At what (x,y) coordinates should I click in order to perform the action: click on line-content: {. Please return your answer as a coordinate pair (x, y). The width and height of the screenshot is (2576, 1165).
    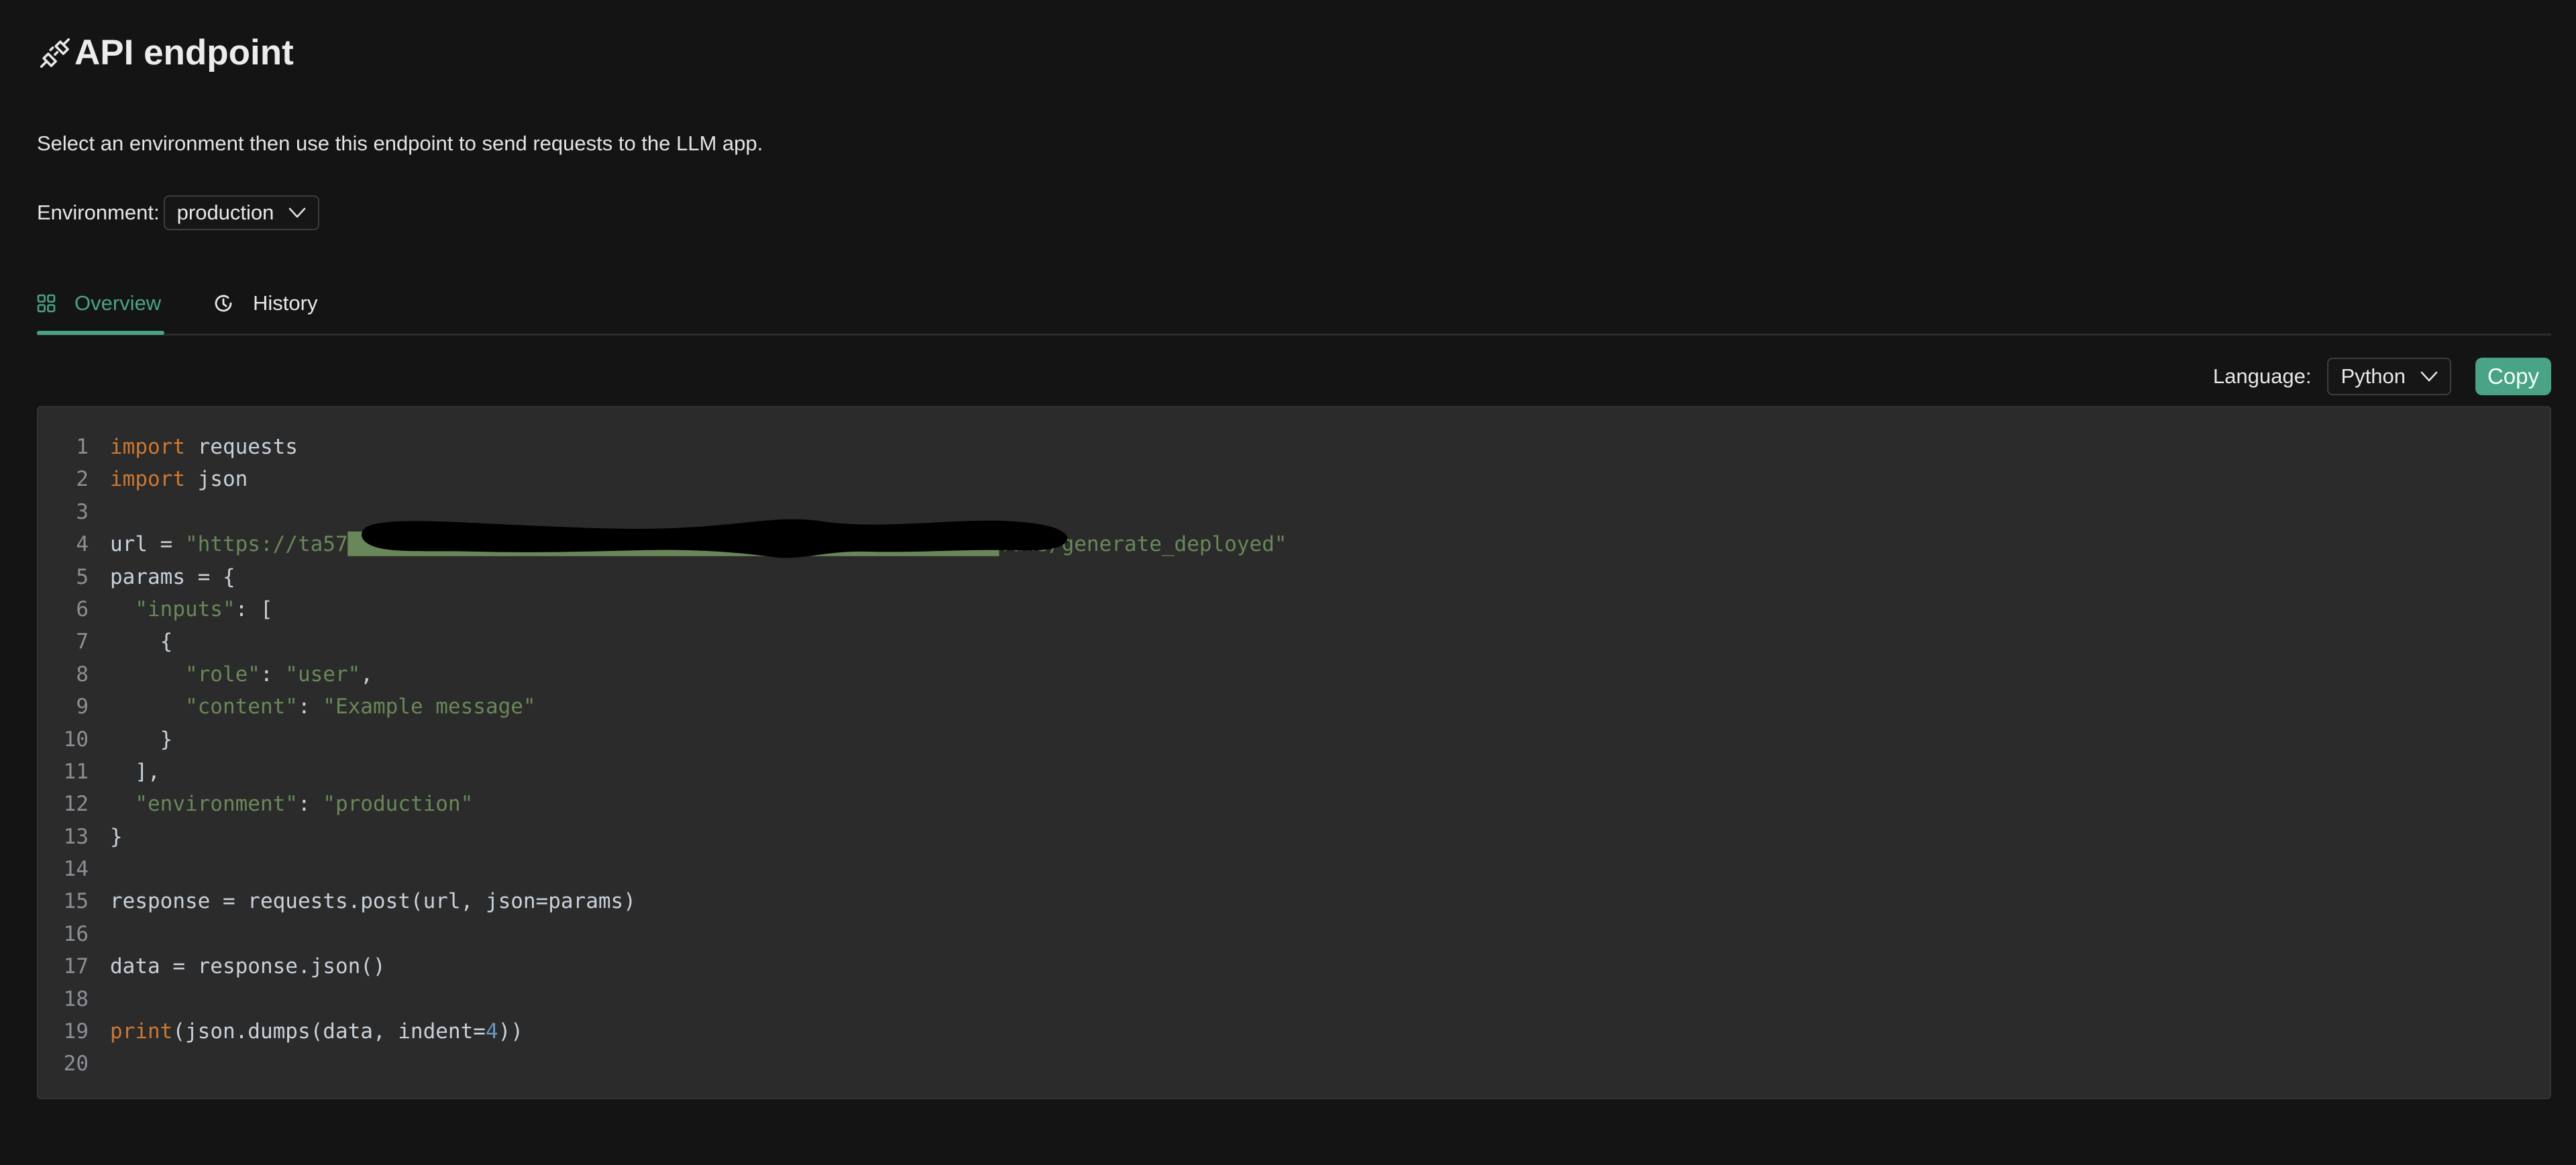
    Looking at the image, I should click on (141, 641).